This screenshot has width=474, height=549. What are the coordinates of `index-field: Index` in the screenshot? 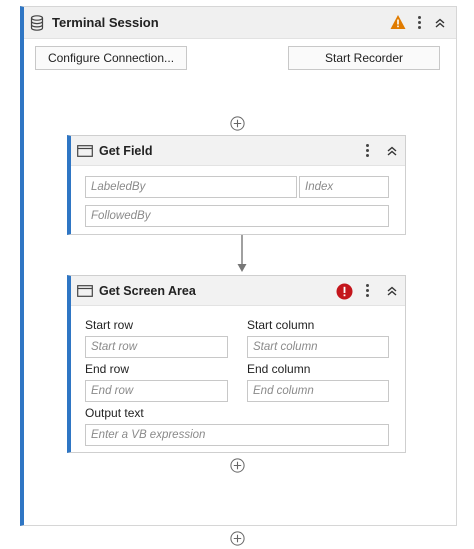 It's located at (344, 187).